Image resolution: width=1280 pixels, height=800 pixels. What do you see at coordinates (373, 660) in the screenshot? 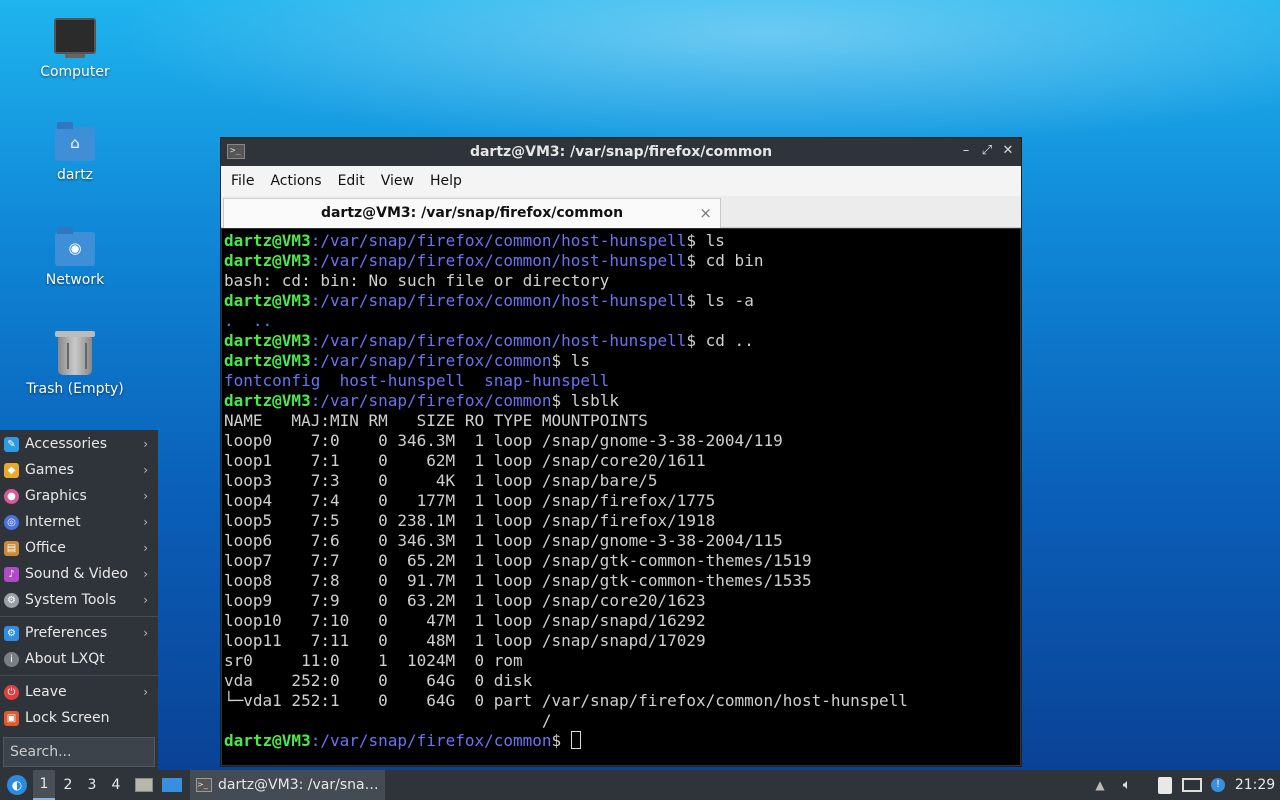
I see `line-text: sr0 11:0 1 1024M 0 rom` at bounding box center [373, 660].